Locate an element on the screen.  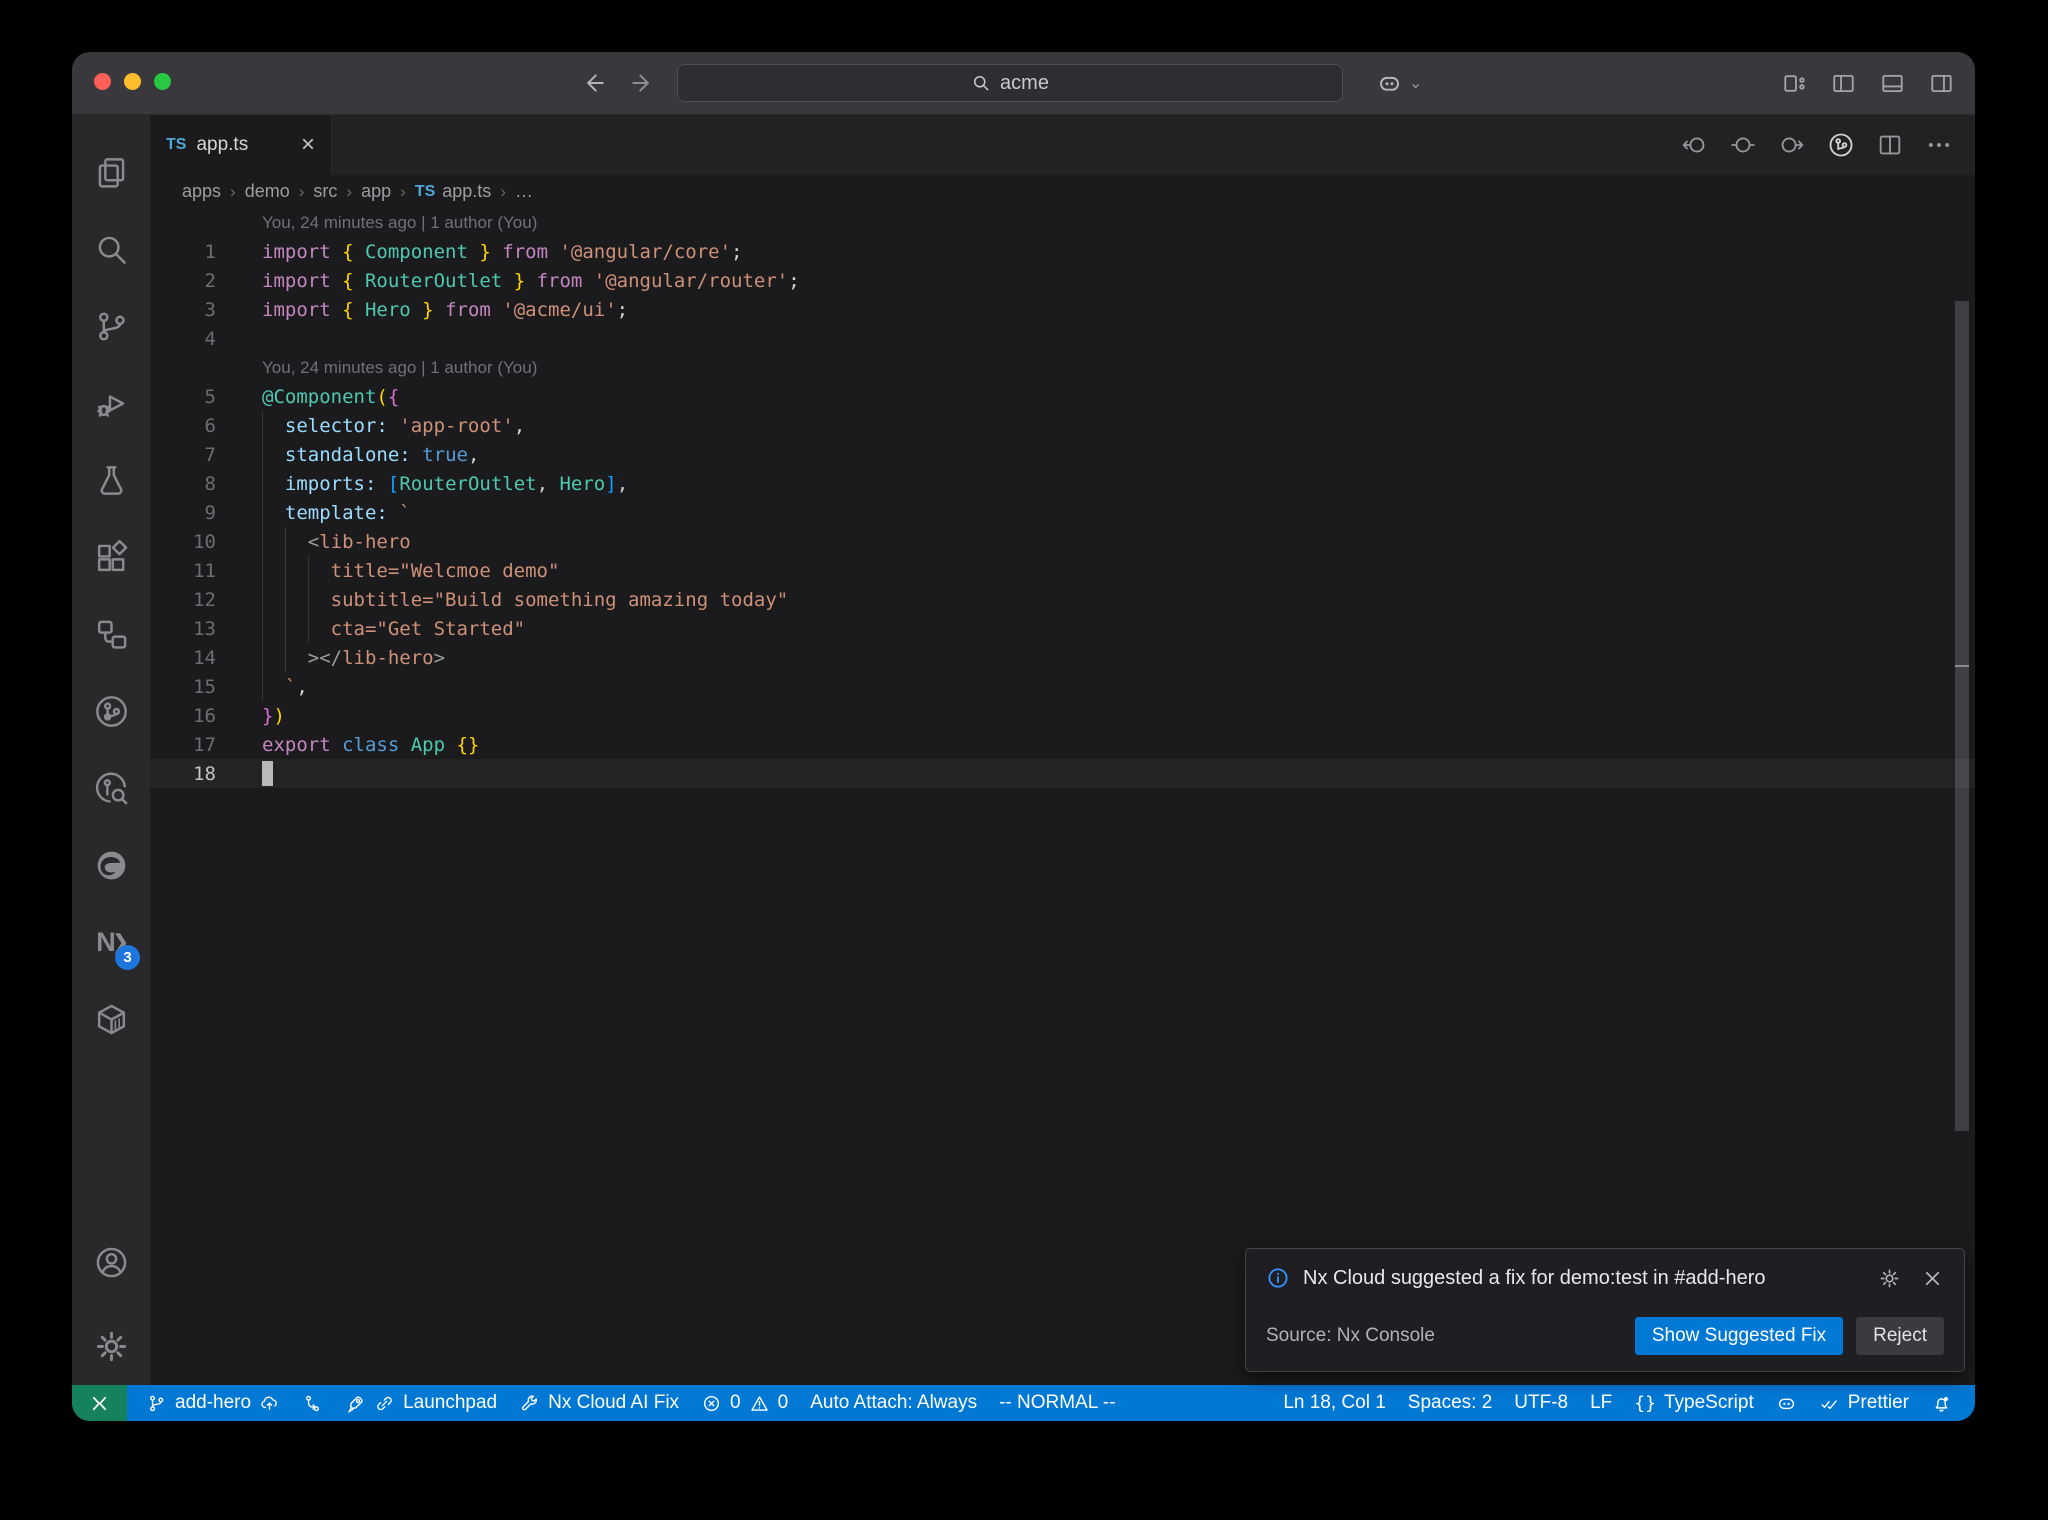
code-line-13: 13 cta="Get Started" is located at coordinates (1062, 628).